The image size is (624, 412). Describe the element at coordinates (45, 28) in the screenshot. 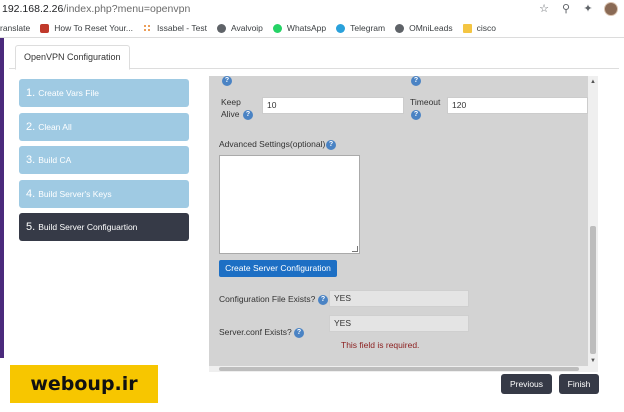

I see `microsoft-icon` at that location.